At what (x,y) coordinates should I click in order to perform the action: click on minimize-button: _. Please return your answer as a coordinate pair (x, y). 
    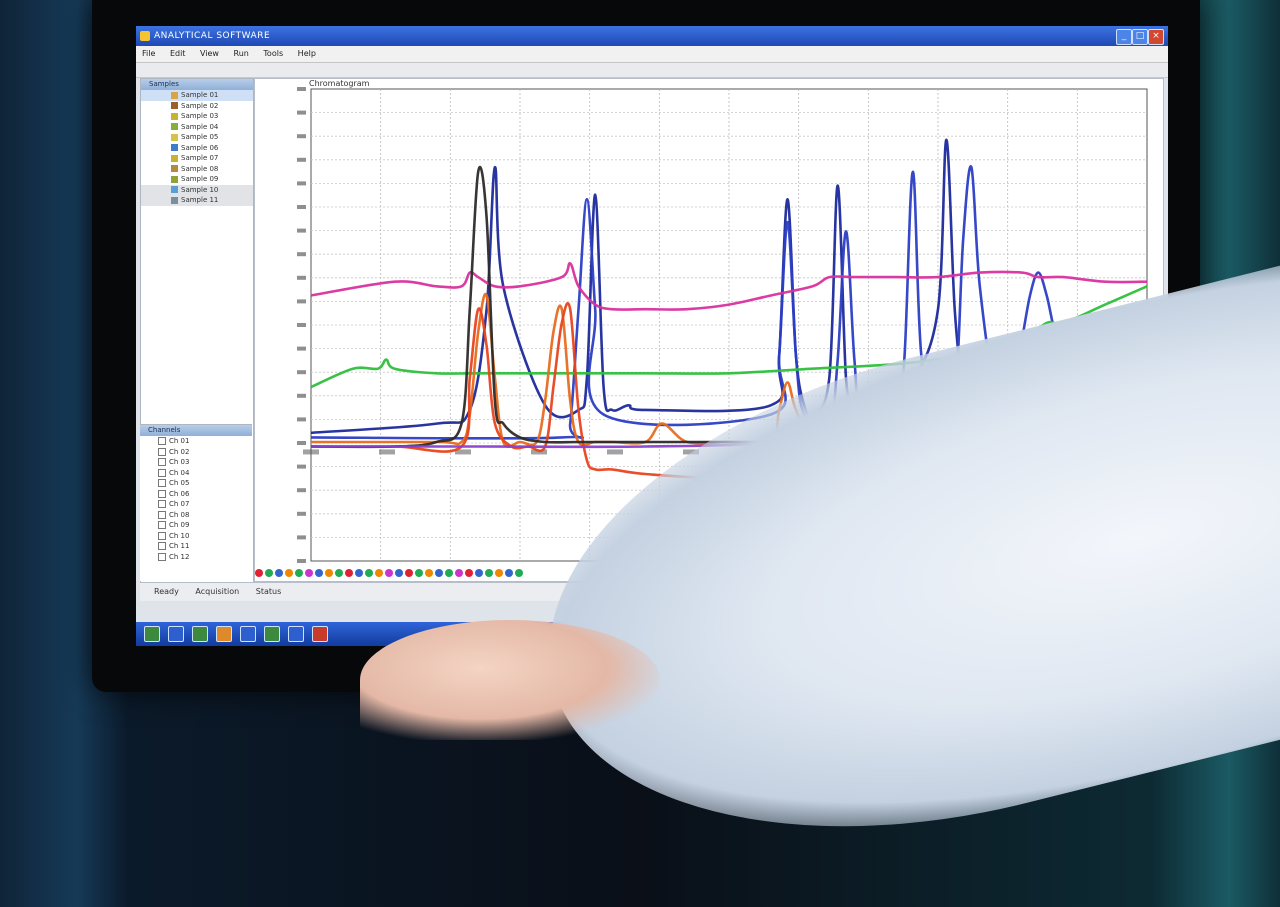
    Looking at the image, I should click on (1124, 37).